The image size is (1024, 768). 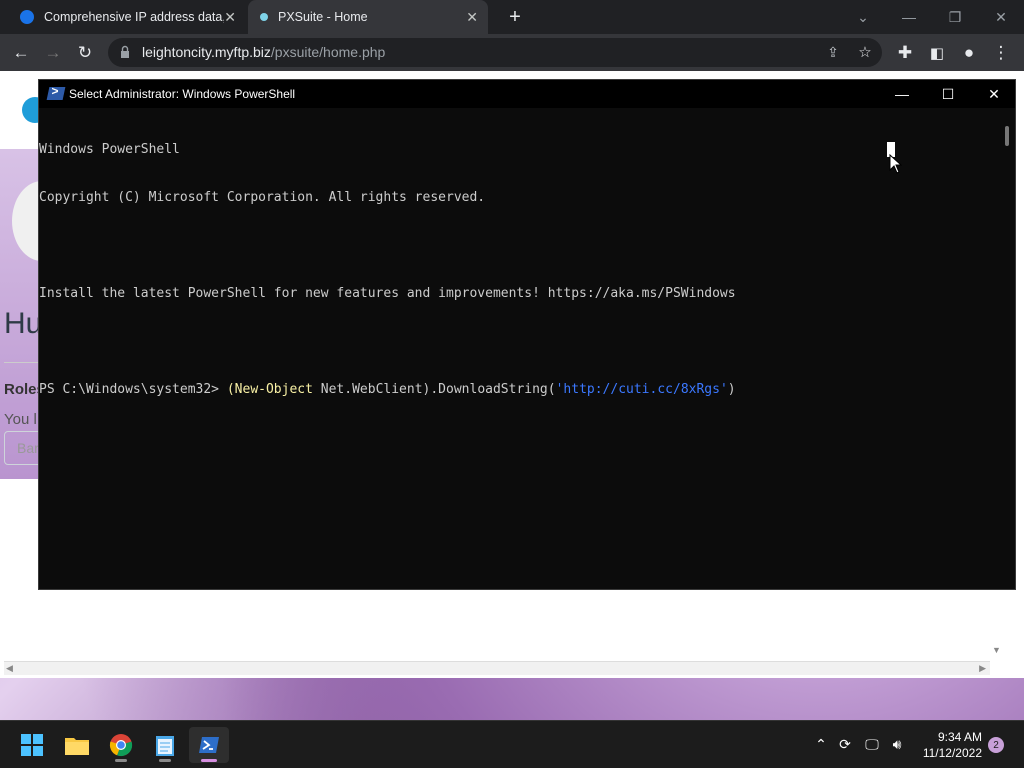 I want to click on scroll-down-arrow-icon: ▼, so click(x=996, y=650).